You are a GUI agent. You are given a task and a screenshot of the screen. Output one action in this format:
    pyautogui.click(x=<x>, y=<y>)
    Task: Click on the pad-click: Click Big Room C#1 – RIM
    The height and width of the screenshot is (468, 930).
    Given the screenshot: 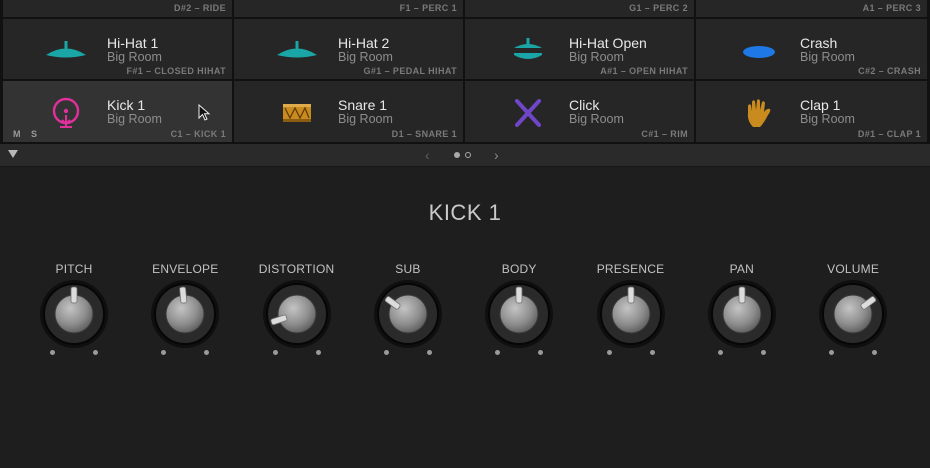 What is the action you would take?
    pyautogui.click(x=579, y=111)
    